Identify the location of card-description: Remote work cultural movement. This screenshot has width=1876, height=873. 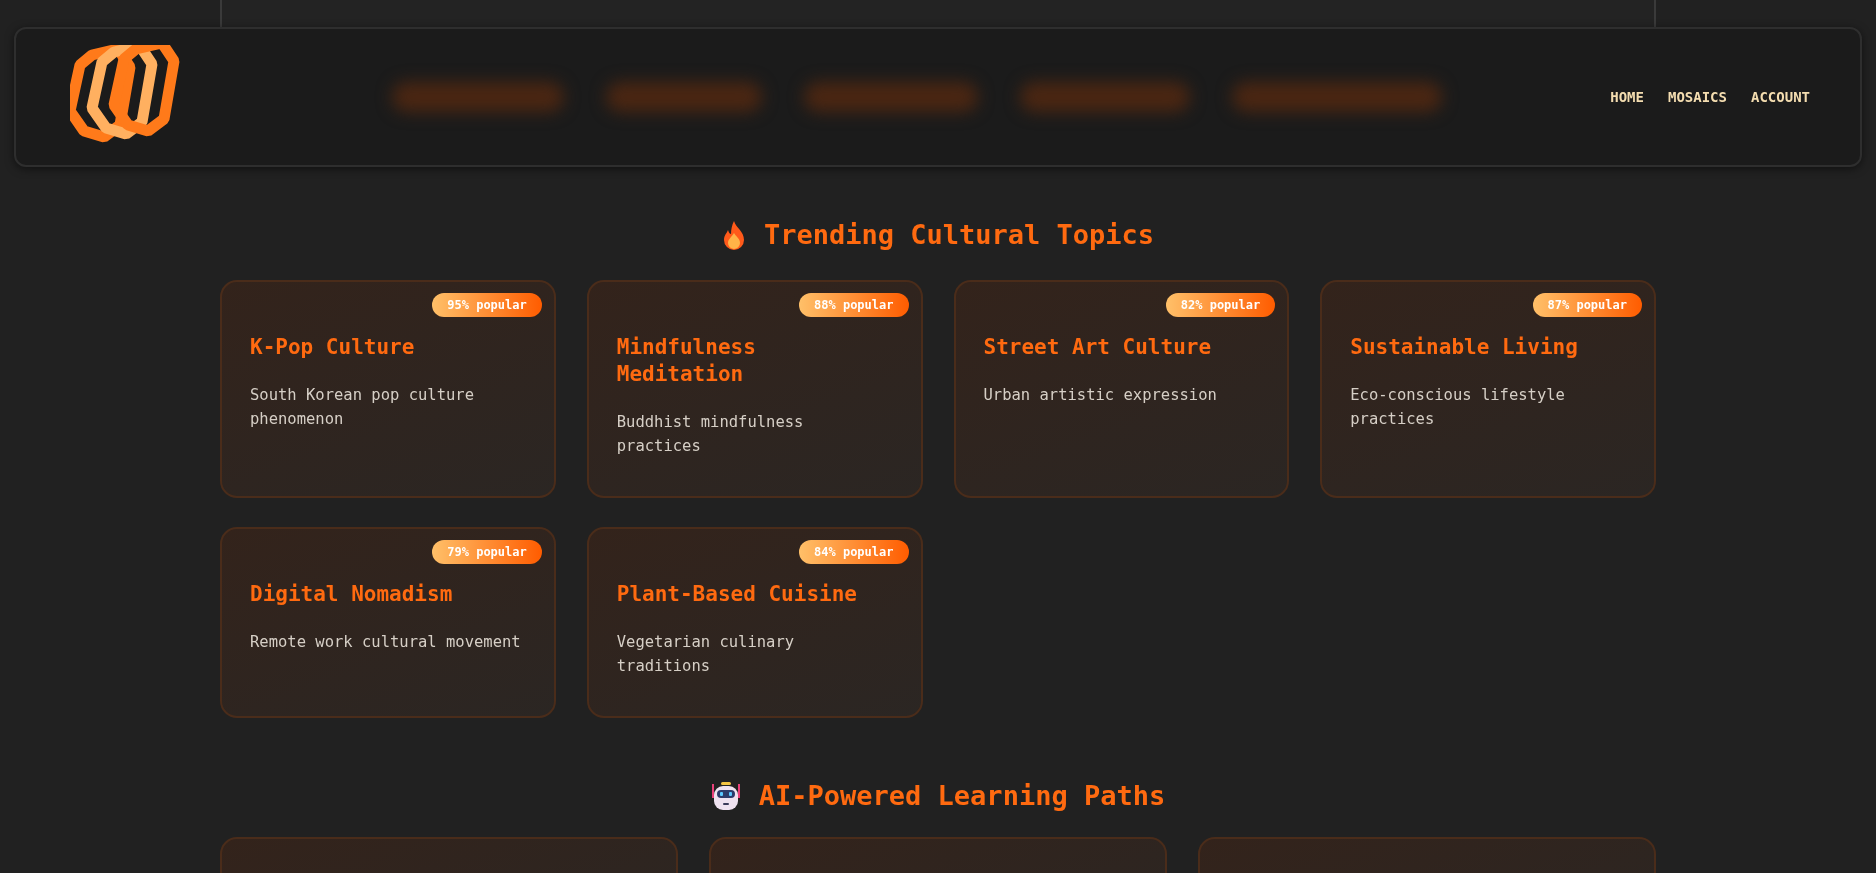
(386, 642).